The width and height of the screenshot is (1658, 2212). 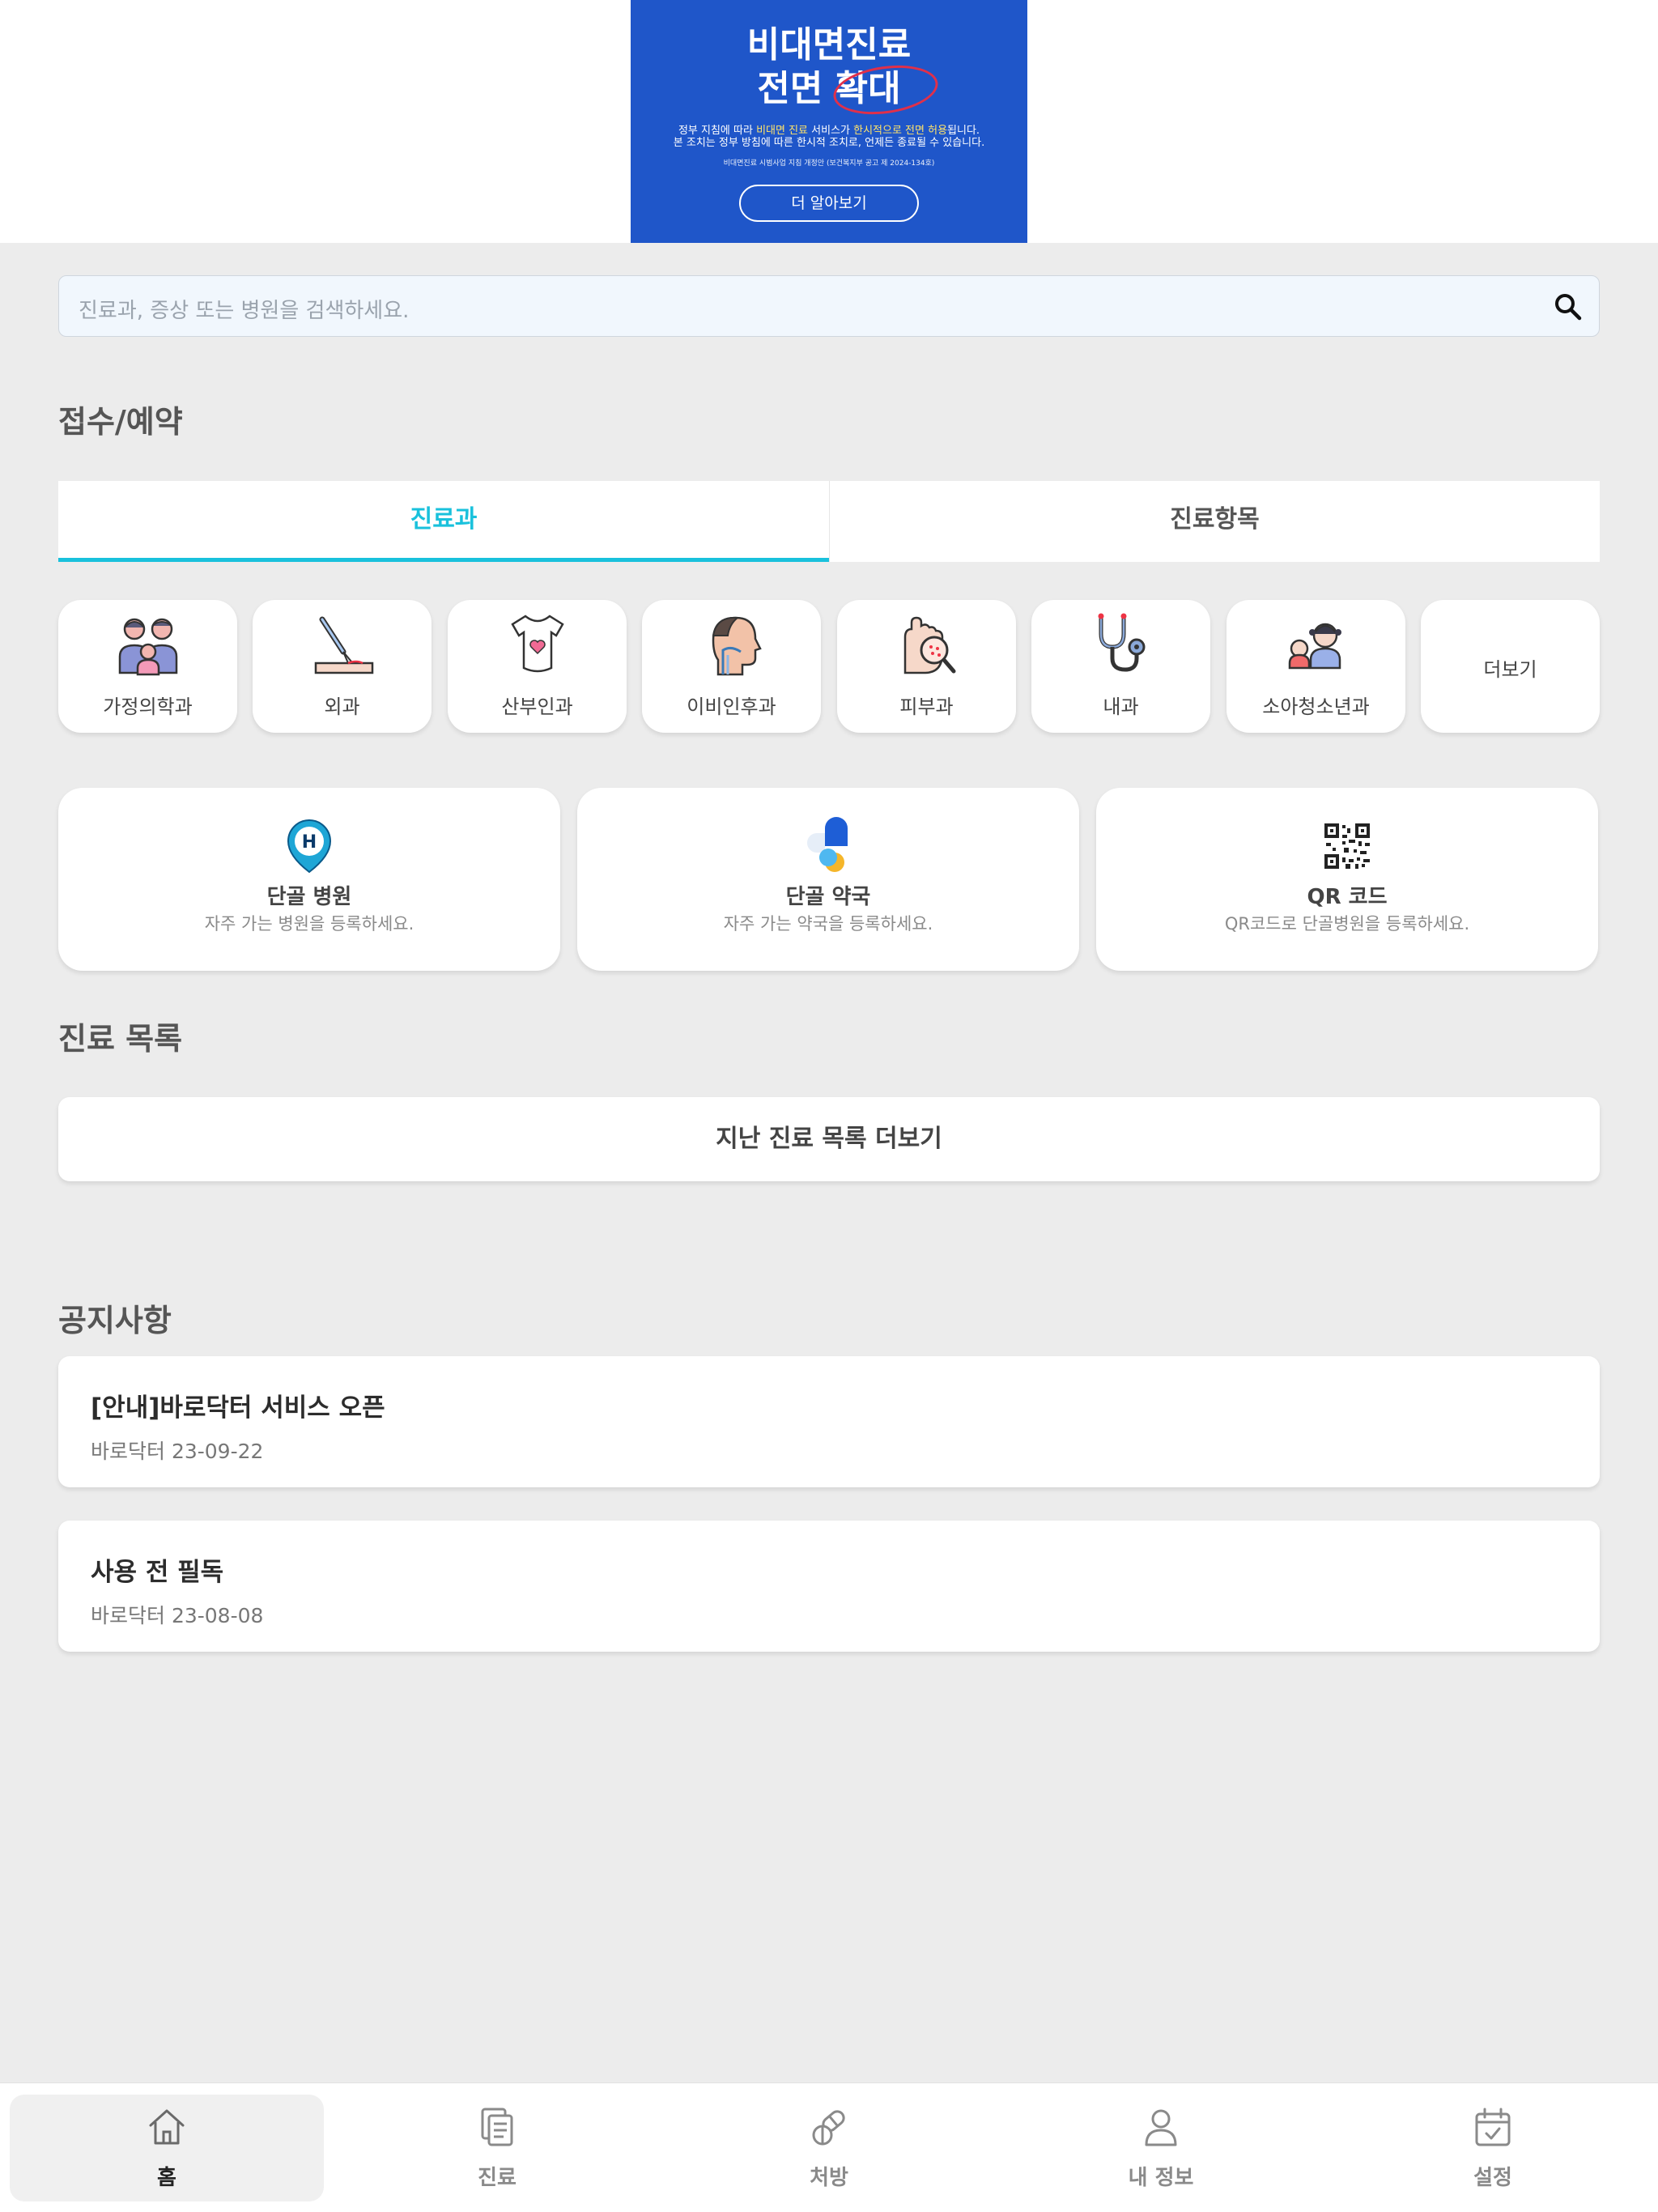 I want to click on maternity-dress-icon, so click(x=537, y=644).